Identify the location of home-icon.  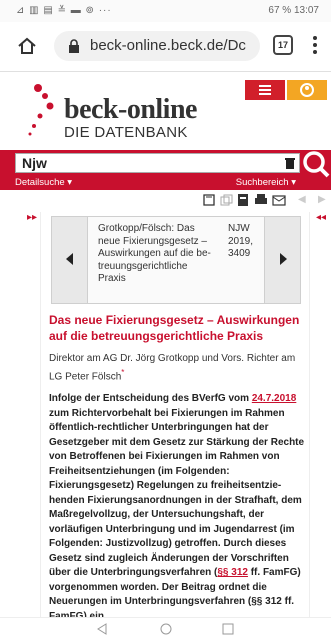
(27, 46).